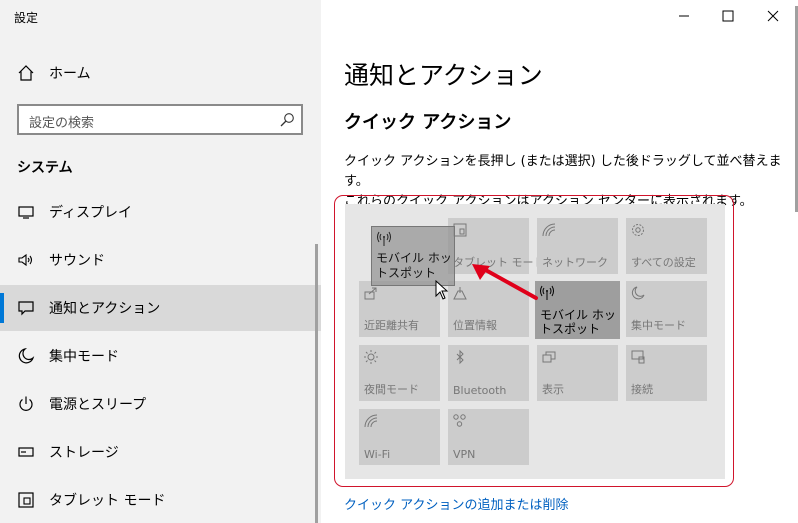 The height and width of the screenshot is (523, 798). What do you see at coordinates (666, 309) in the screenshot?
I see `quick-action-focus: 集中モード` at bounding box center [666, 309].